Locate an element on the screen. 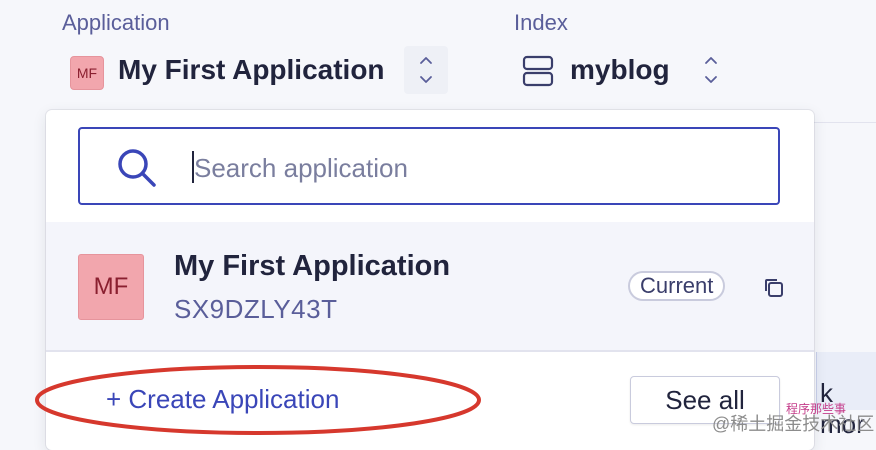 This screenshot has width=876, height=450. divider is located at coordinates (430, 351).